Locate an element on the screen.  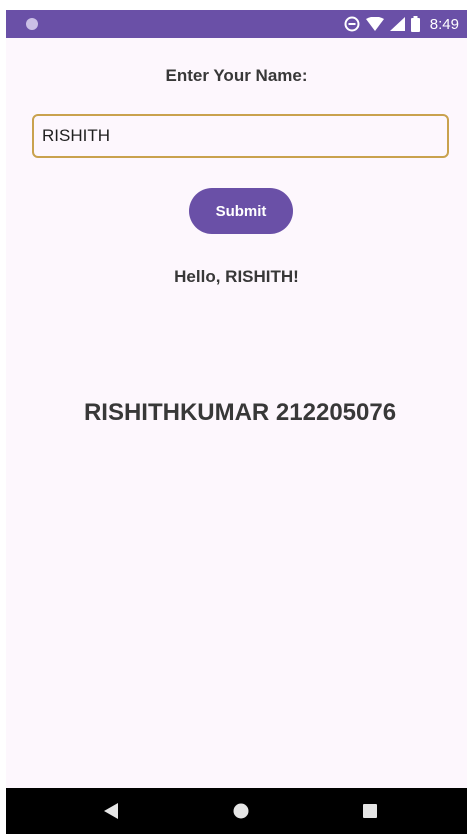
name-prompt-label: Enter Your Name: is located at coordinates (236, 75).